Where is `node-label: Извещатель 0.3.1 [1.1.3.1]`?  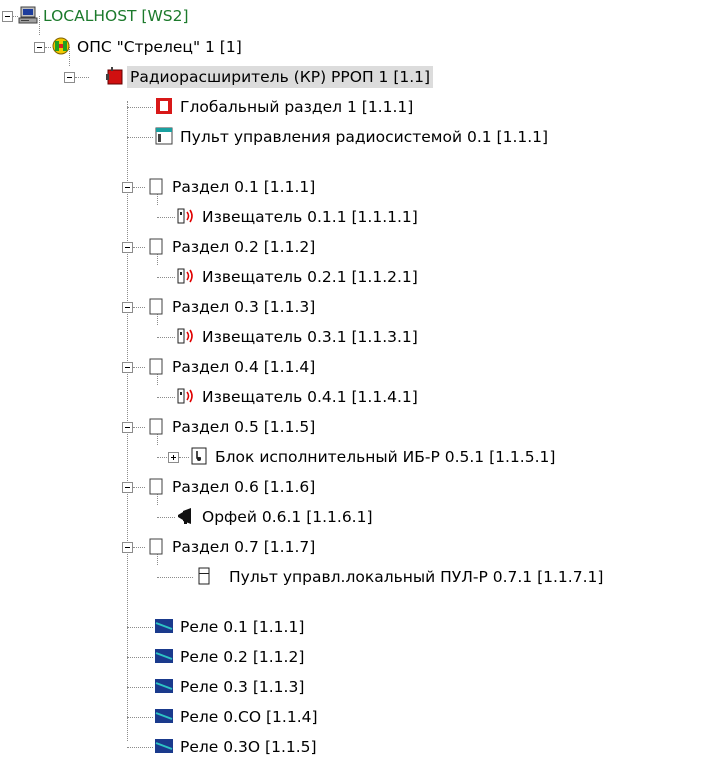 node-label: Извещатель 0.3.1 [1.1.3.1] is located at coordinates (310, 337).